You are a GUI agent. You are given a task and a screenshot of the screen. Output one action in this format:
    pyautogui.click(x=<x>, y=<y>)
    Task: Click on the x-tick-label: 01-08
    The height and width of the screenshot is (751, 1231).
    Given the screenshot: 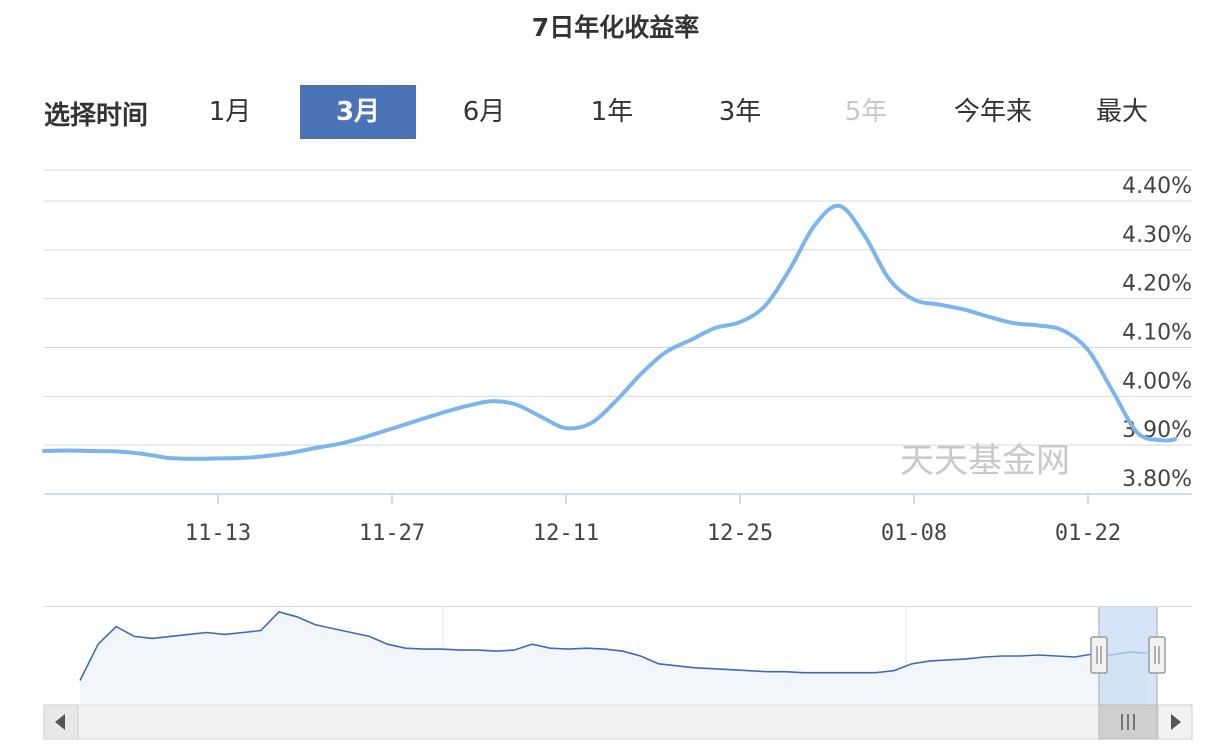 What is the action you would take?
    pyautogui.click(x=914, y=533)
    